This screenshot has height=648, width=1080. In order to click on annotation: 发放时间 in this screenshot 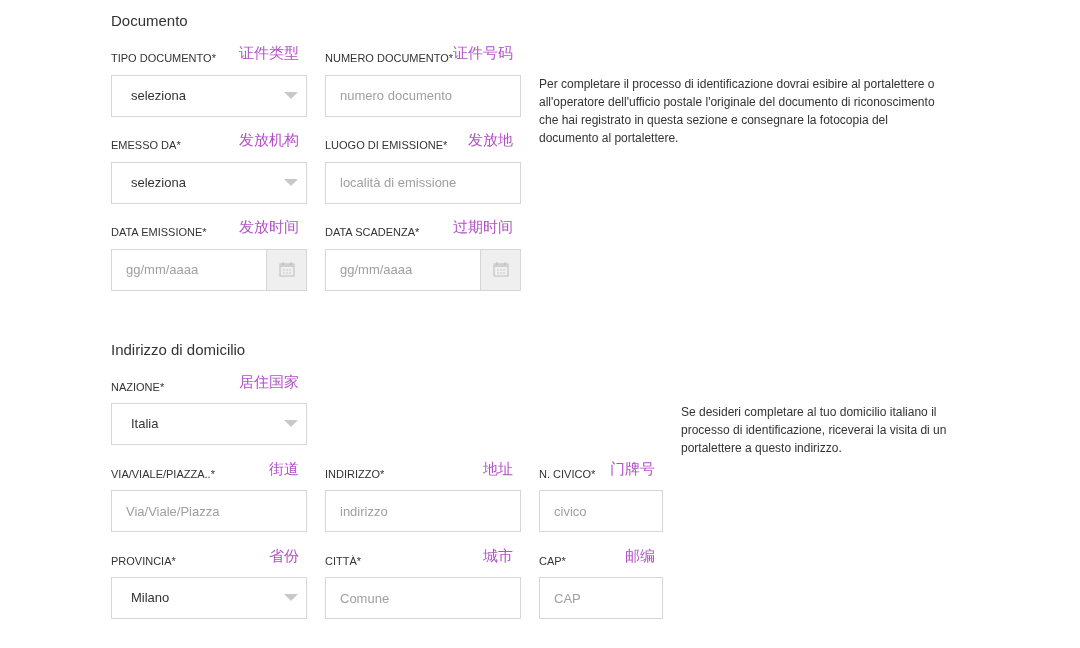, I will do `click(269, 227)`.